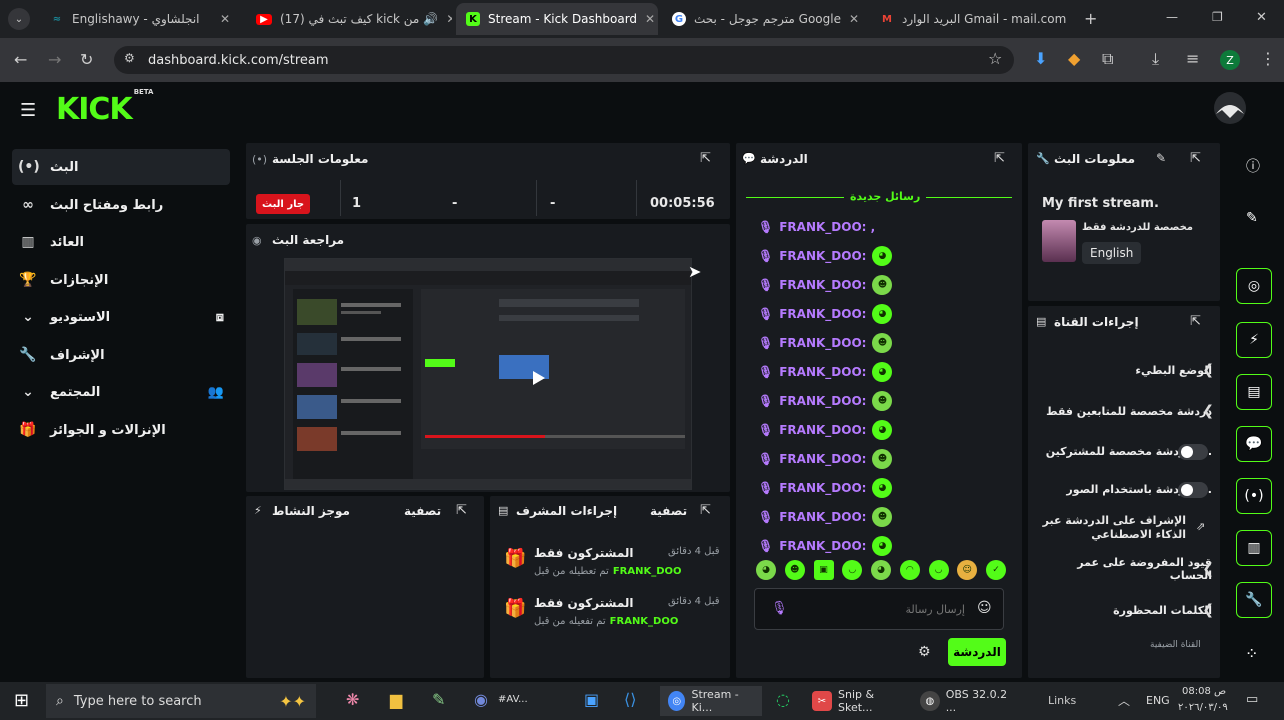 This screenshot has height=720, width=1284. I want to click on tab-youtube: ▶ (17) كيف تبث في kick من 🔊 ✕, so click(349, 19).